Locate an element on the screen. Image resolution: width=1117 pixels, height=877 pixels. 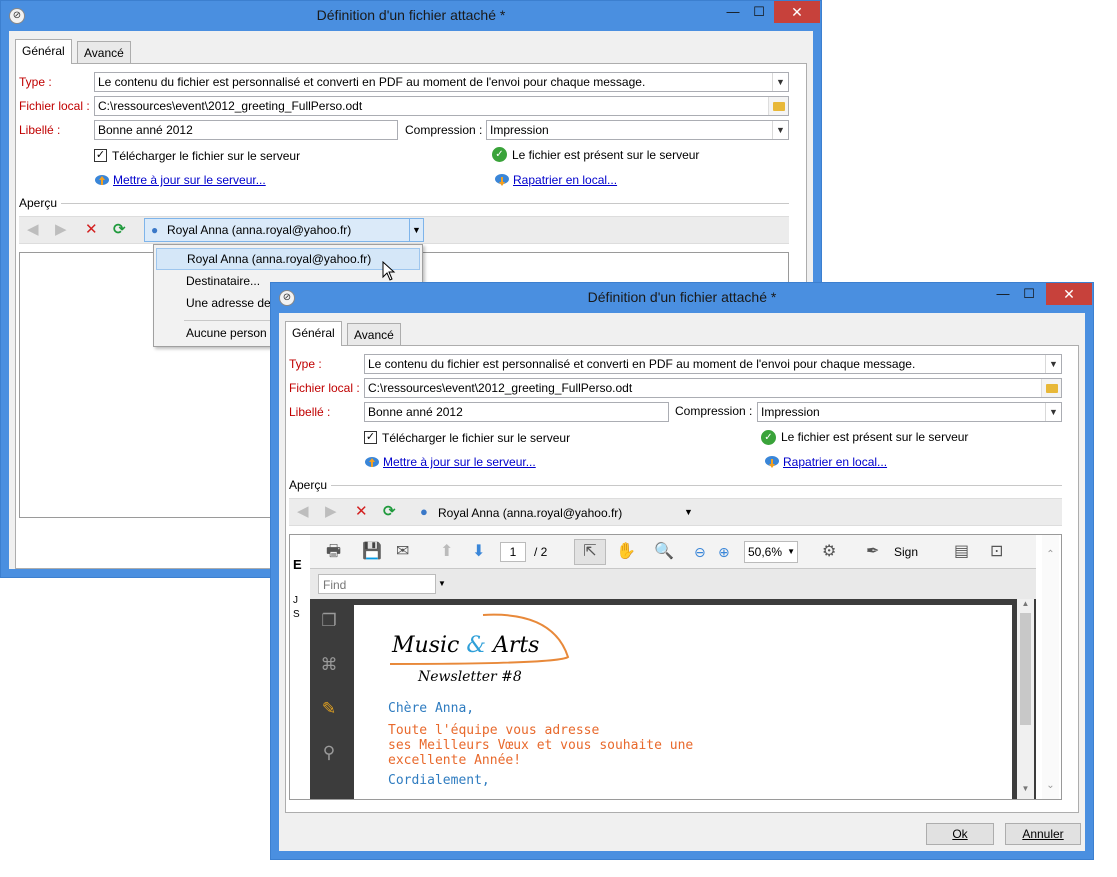
upload-checkbox-label: Télécharger le fichier sur le serveur is located at coordinates (206, 156).